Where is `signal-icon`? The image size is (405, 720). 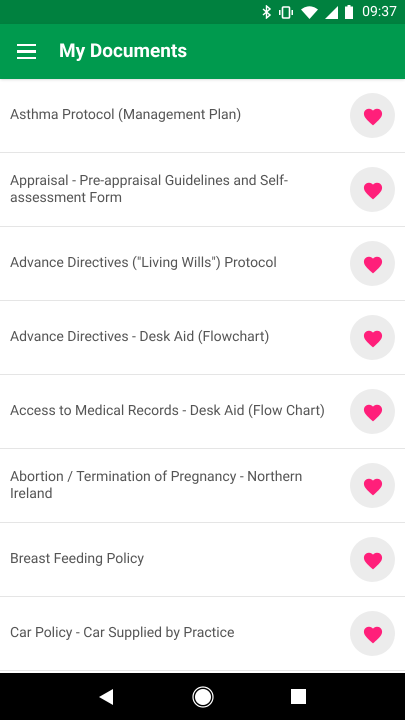
signal-icon is located at coordinates (331, 12).